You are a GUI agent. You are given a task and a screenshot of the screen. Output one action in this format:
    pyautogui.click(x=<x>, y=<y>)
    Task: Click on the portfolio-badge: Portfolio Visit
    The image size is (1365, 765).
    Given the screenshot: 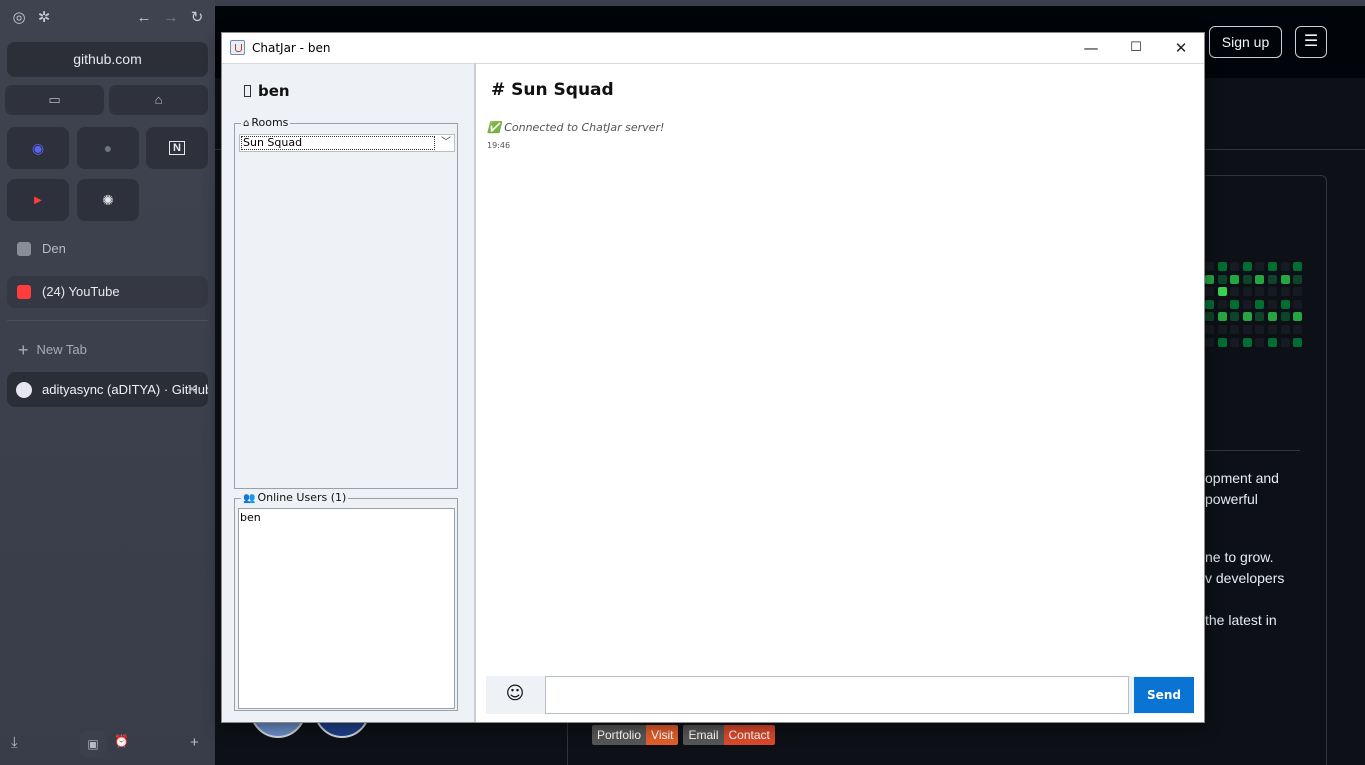 What is the action you would take?
    pyautogui.click(x=635, y=735)
    